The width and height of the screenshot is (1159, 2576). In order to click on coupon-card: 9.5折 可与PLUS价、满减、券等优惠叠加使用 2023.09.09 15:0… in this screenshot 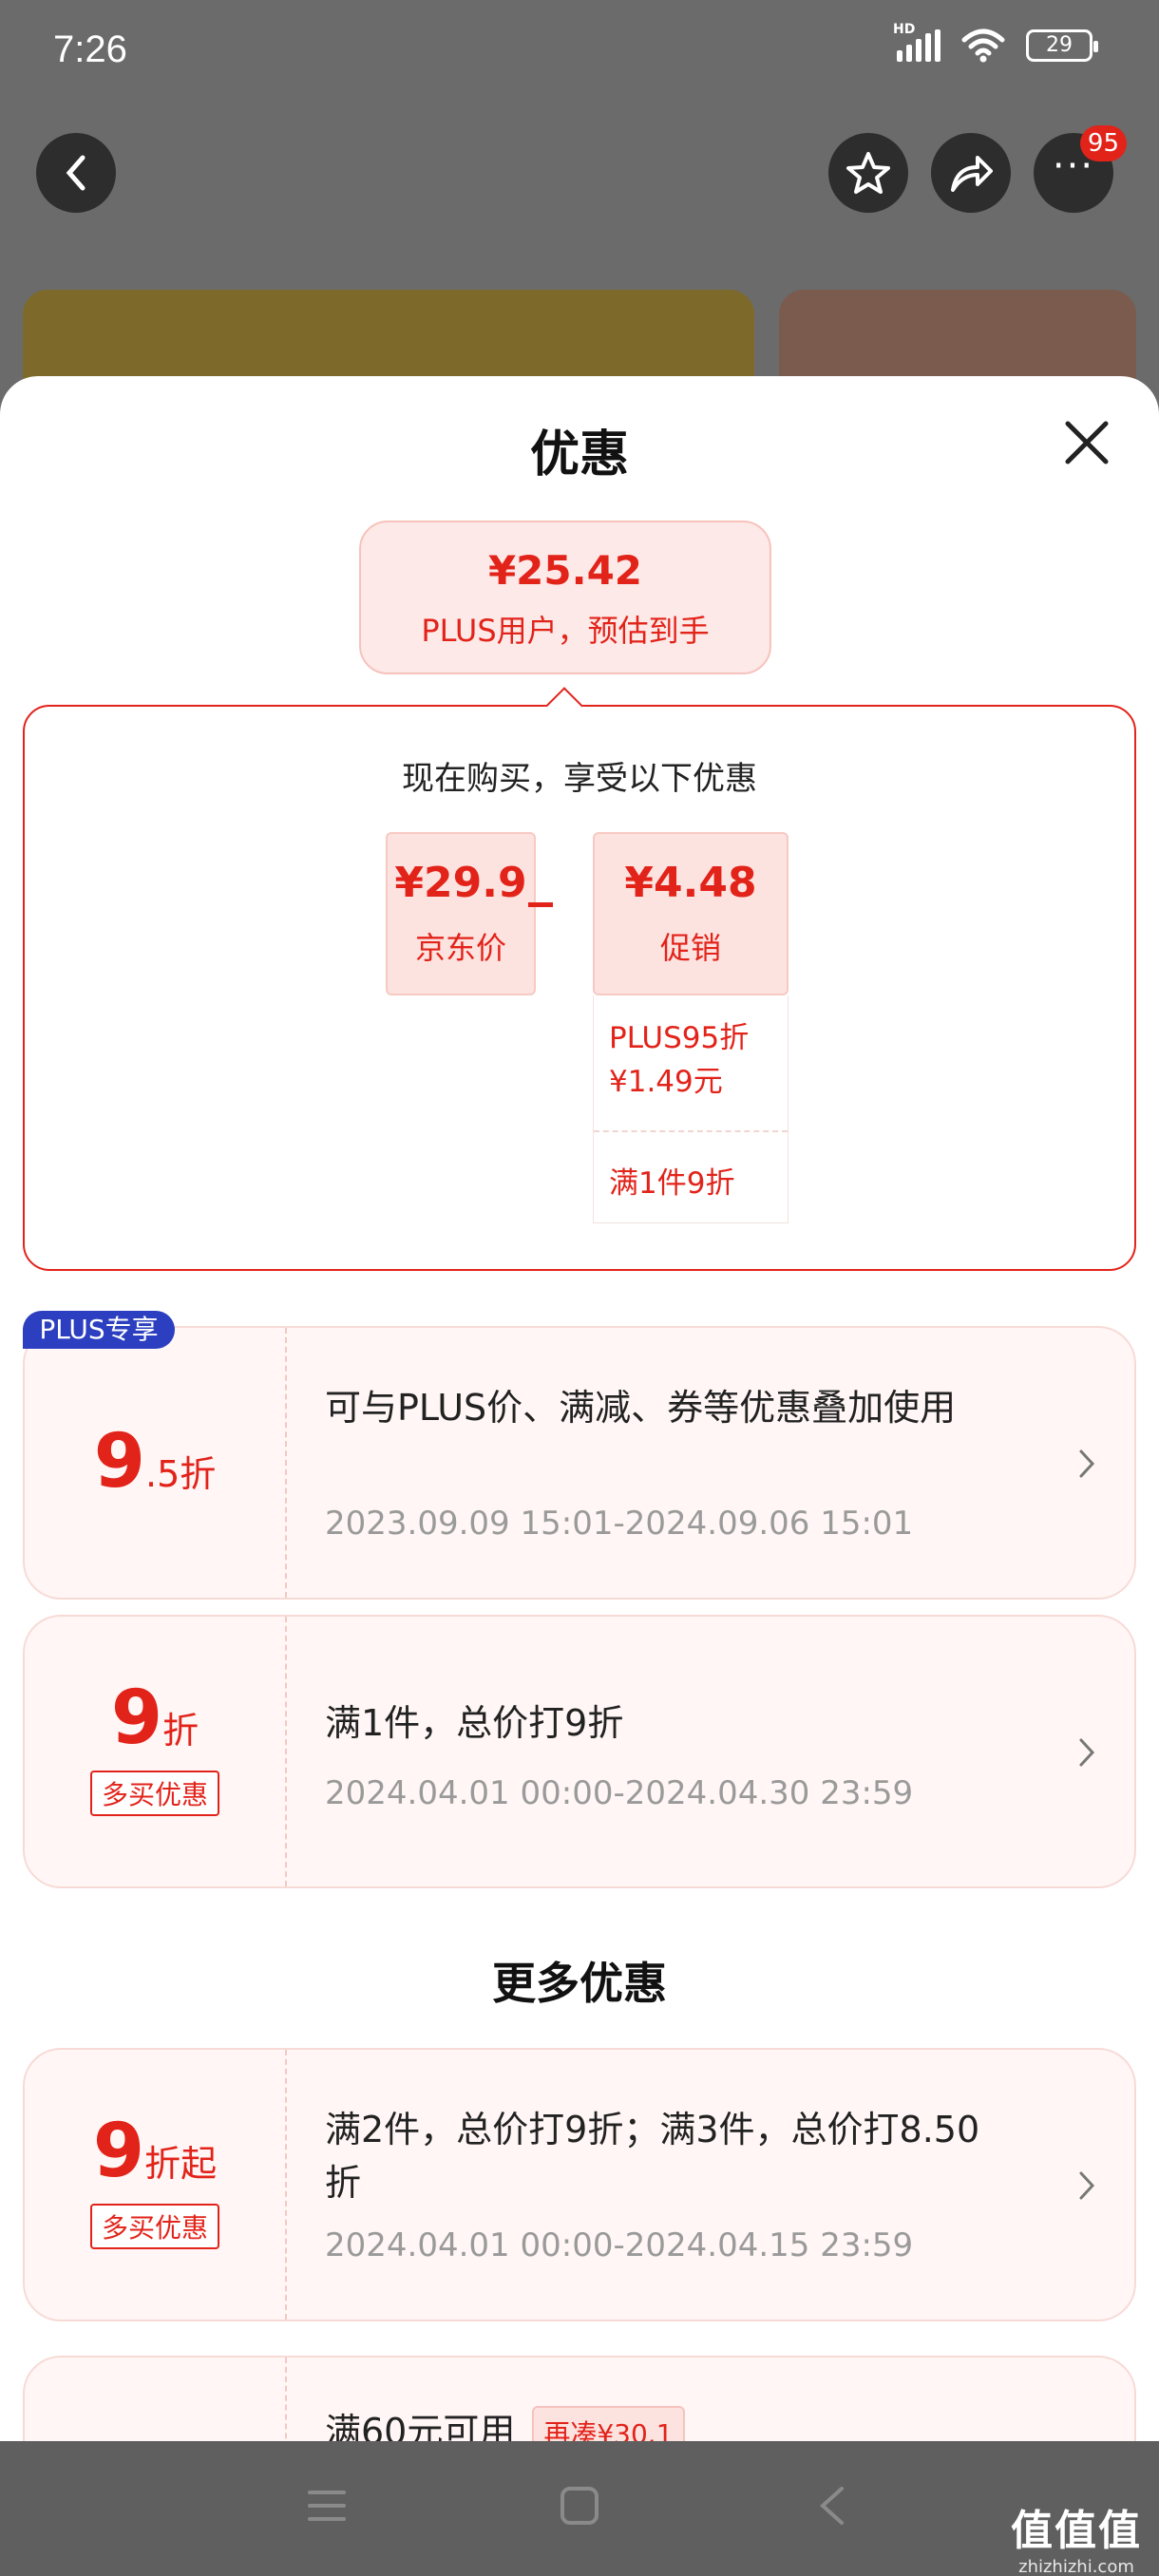, I will do `click(579, 1463)`.